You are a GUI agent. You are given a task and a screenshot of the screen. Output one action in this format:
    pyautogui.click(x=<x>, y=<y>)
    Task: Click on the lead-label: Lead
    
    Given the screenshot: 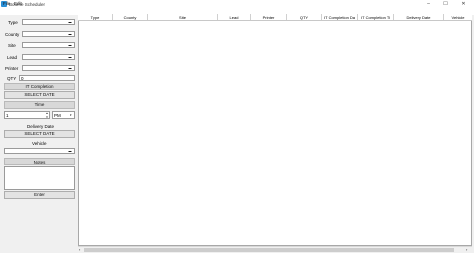 What is the action you would take?
    pyautogui.click(x=12, y=57)
    